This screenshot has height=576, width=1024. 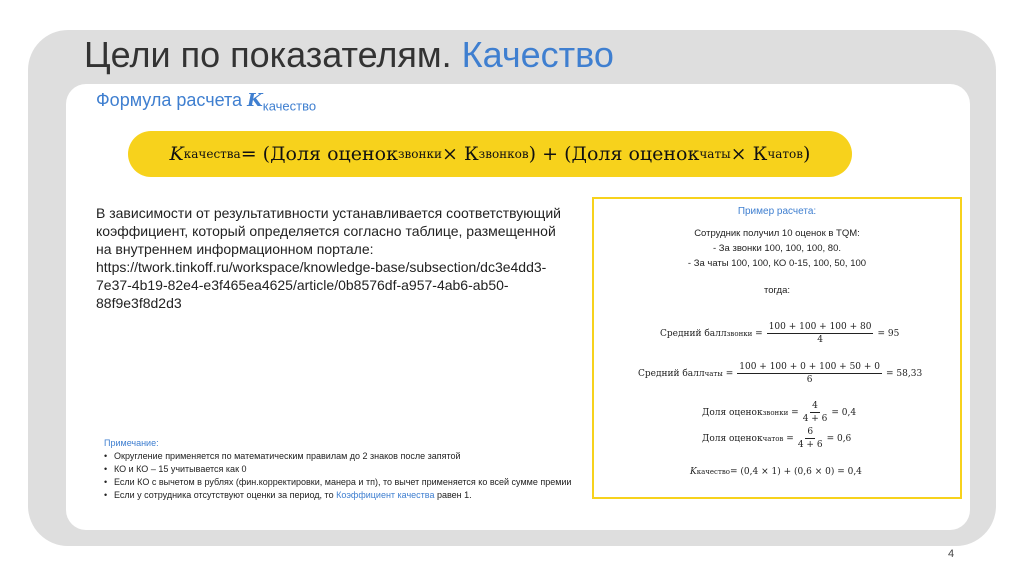 I want to click on equation-share-calls: Доля оценок звонки = 44 + 6 = 0,4, so click(x=779, y=412).